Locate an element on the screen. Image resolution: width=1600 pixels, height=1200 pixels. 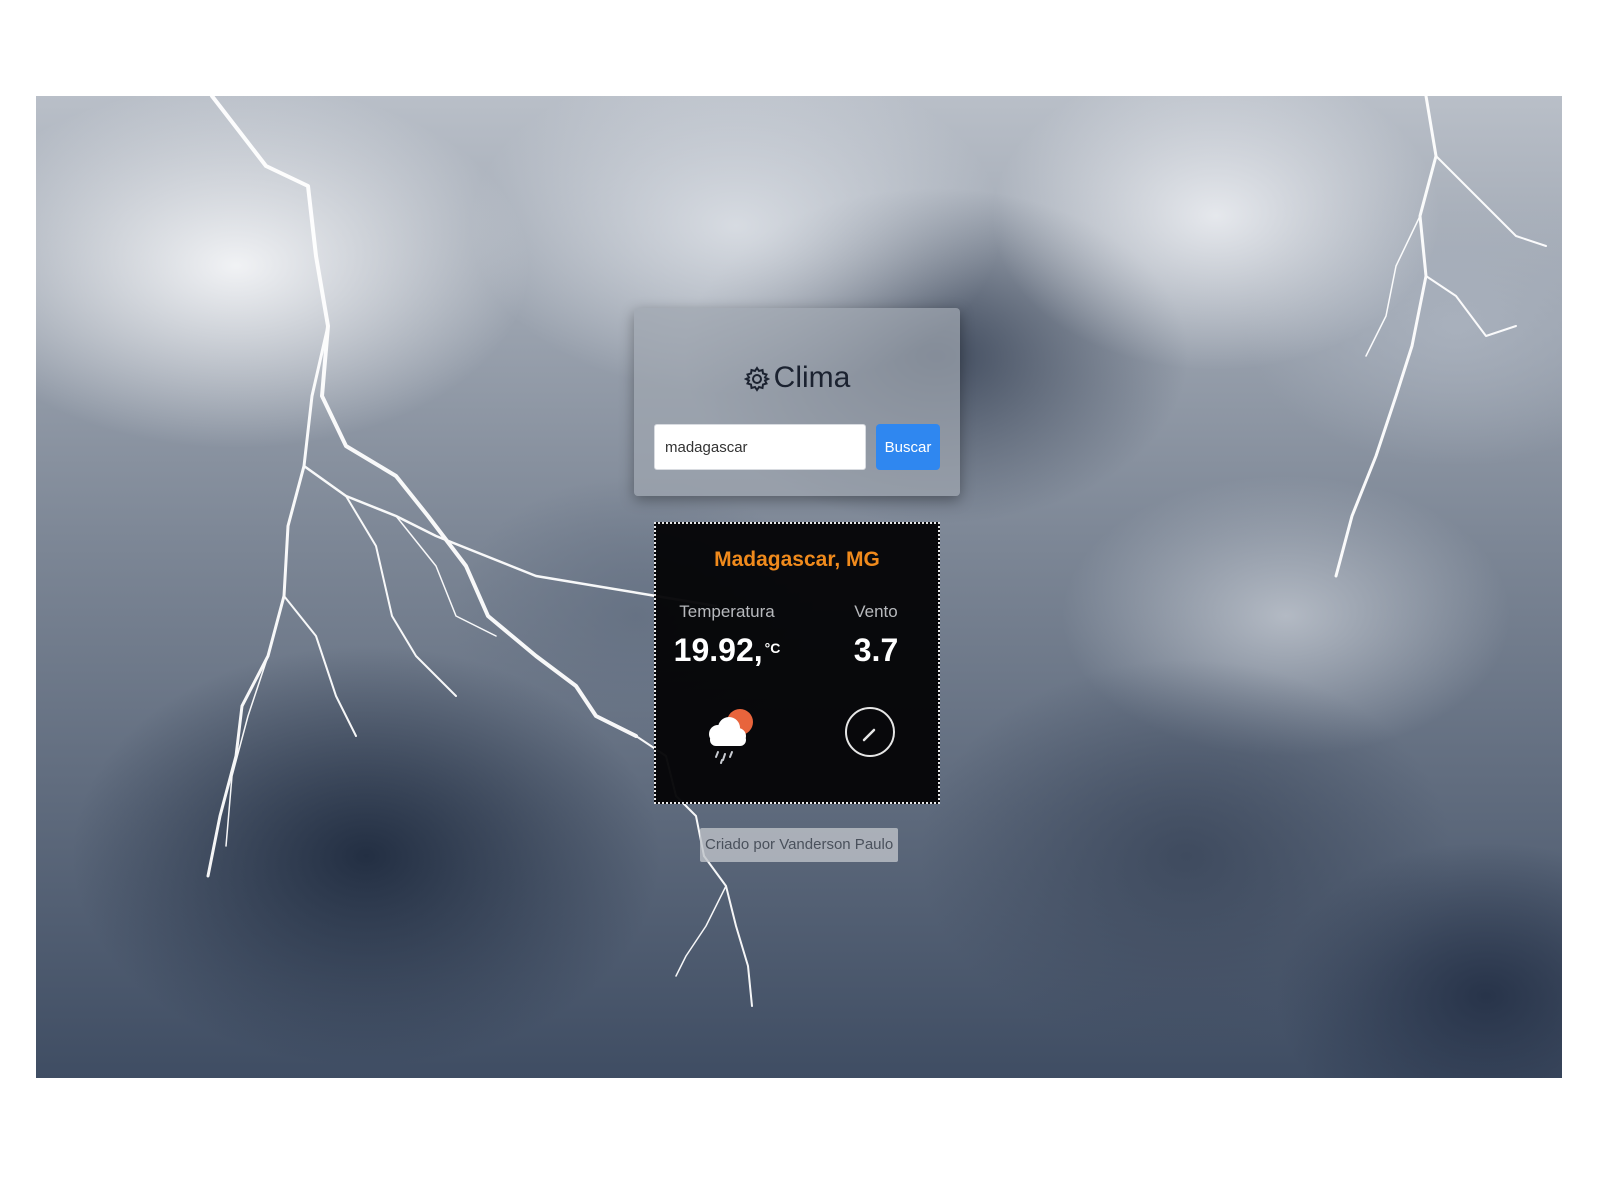
cloud-sun-rain-icon is located at coordinates (731, 733).